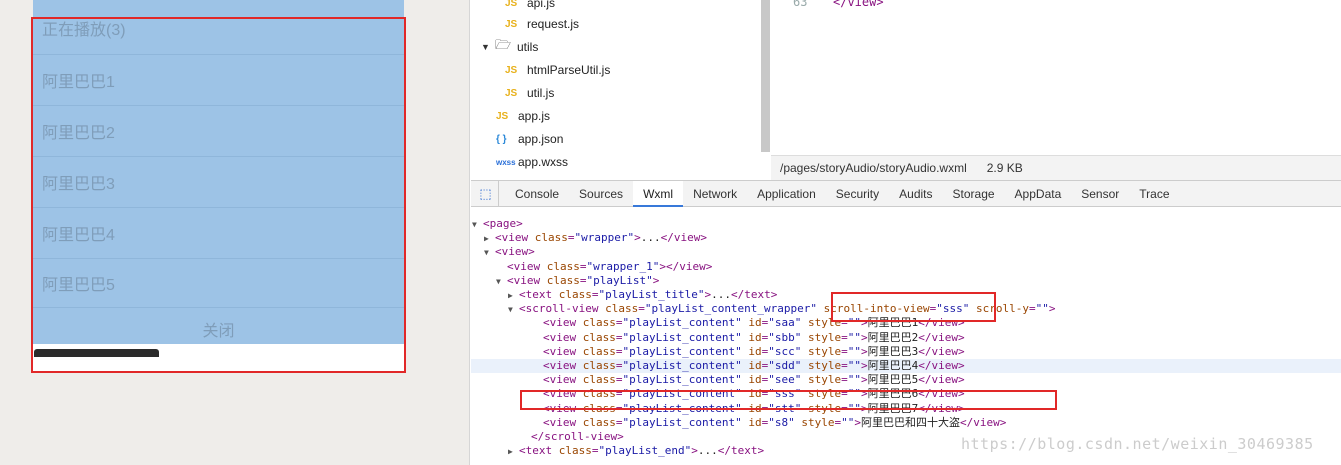  Describe the element at coordinates (906, 267) in the screenshot. I see `wxml-node: <view class="wrapper_1"></view>` at that location.